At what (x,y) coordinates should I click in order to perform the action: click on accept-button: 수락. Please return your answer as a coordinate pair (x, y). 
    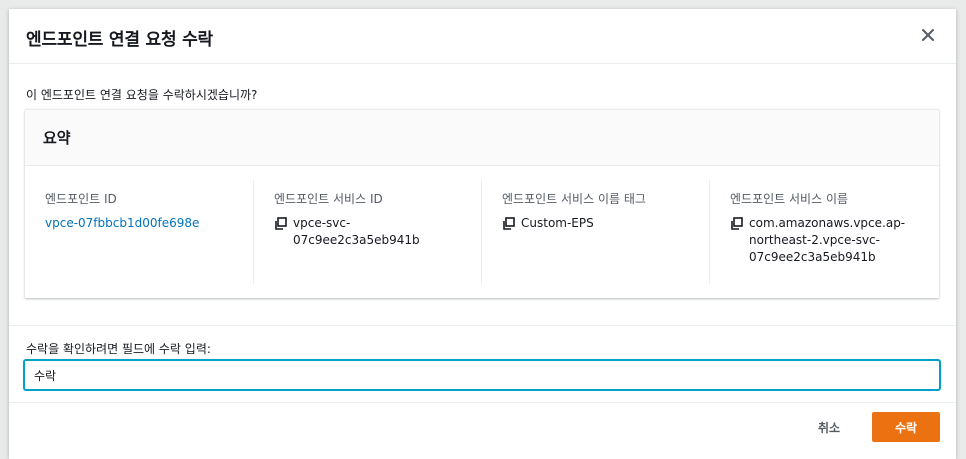
    Looking at the image, I should click on (906, 427).